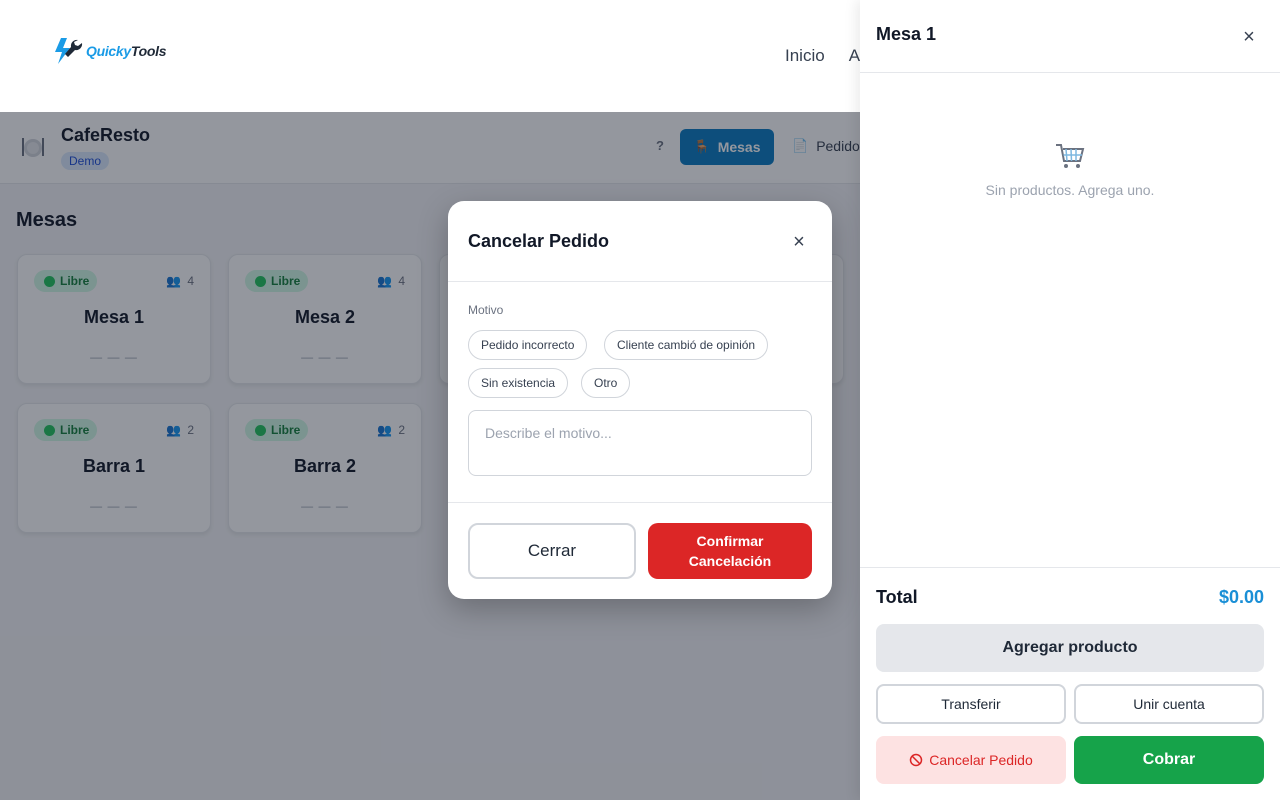 This screenshot has height=800, width=1280. What do you see at coordinates (518, 383) in the screenshot?
I see `reason-chip-sin-existencia: Sin existencia` at bounding box center [518, 383].